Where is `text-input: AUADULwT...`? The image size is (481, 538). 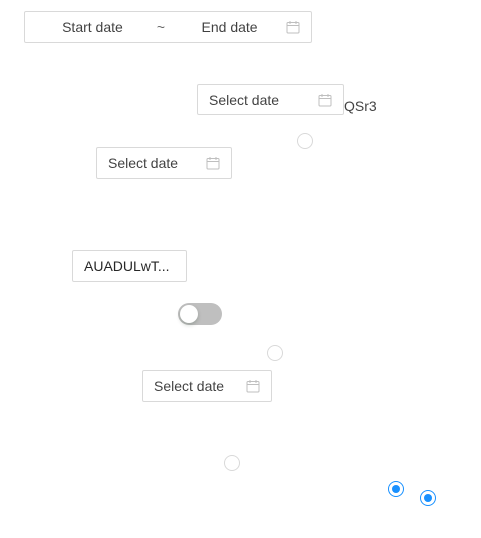 text-input: AUADULwT... is located at coordinates (129, 266).